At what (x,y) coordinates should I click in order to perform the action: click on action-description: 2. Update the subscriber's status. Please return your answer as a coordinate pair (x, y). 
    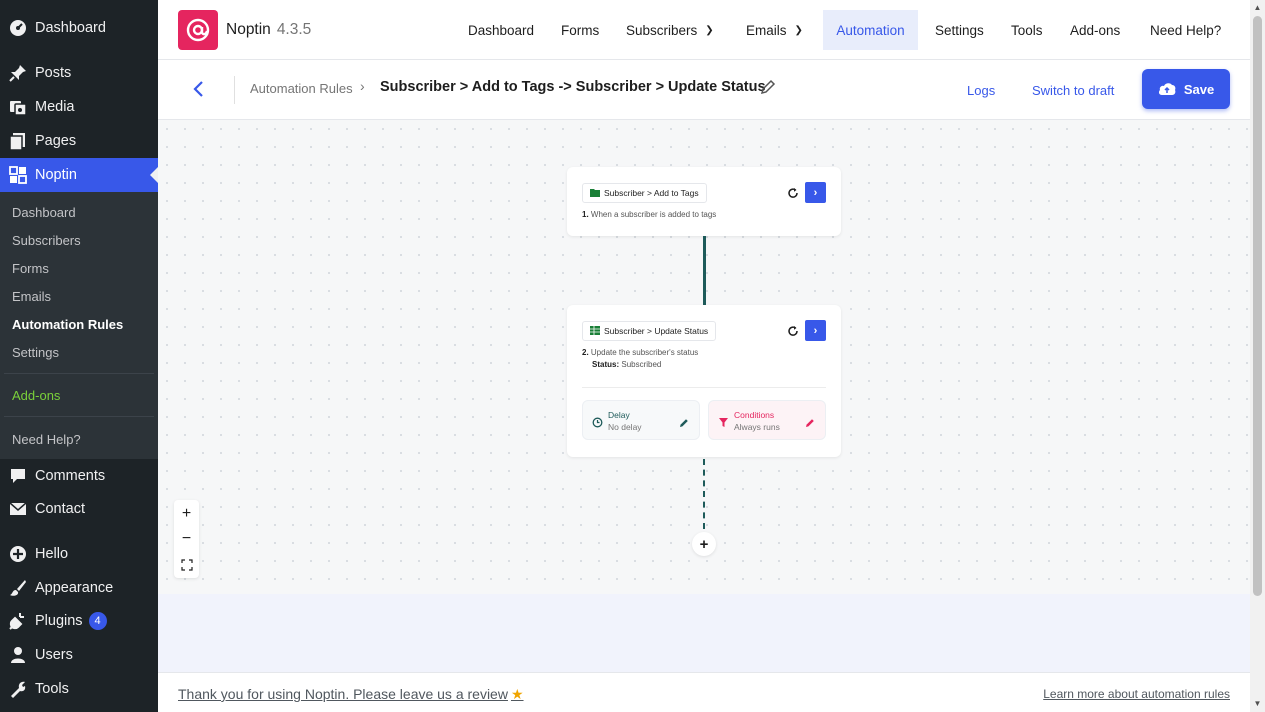
    Looking at the image, I should click on (640, 352).